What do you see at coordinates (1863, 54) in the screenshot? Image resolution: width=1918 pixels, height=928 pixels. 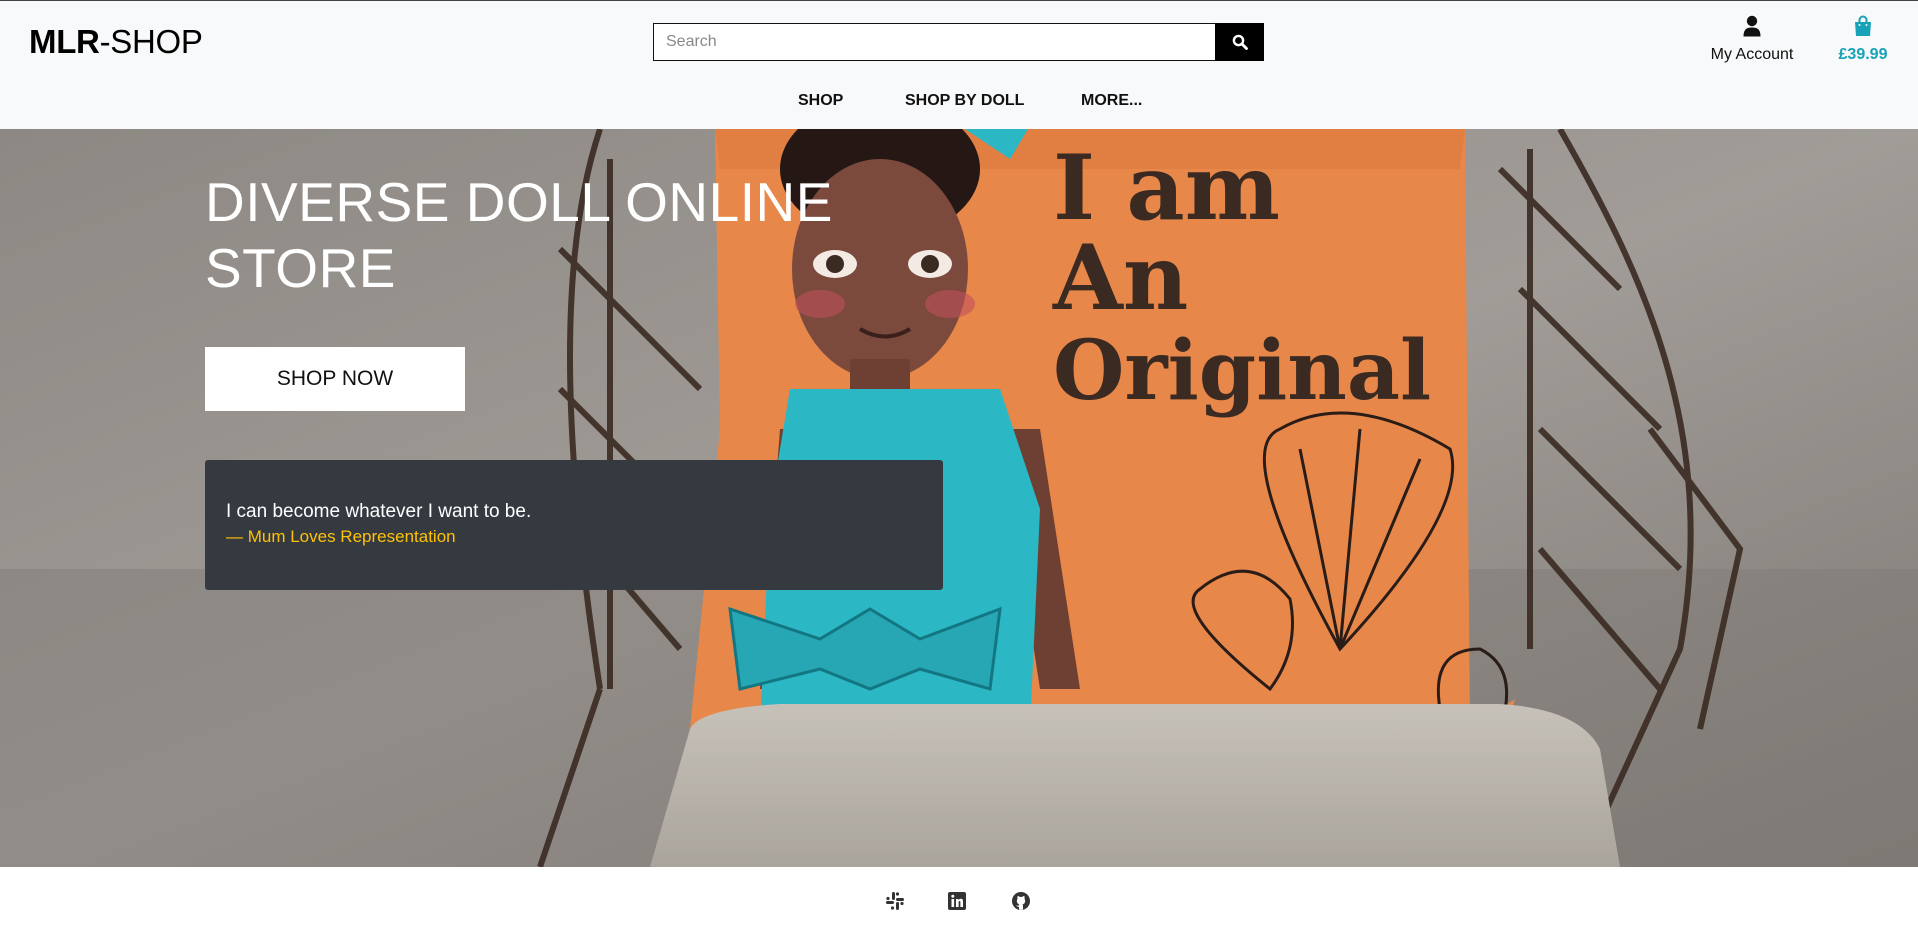 I see `bag-total: £39.99` at bounding box center [1863, 54].